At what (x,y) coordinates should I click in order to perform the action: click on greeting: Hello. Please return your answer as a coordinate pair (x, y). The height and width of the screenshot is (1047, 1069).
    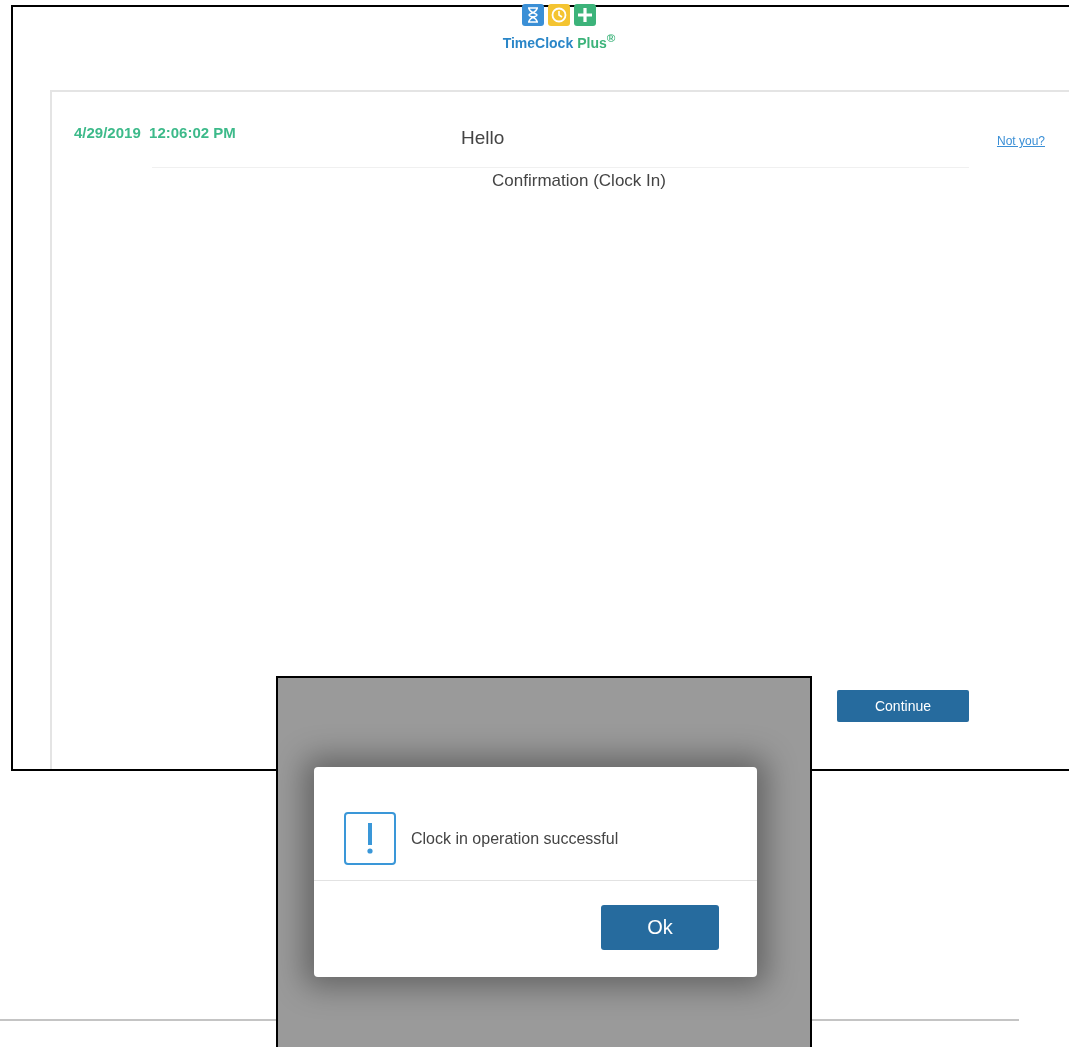
    Looking at the image, I should click on (483, 138).